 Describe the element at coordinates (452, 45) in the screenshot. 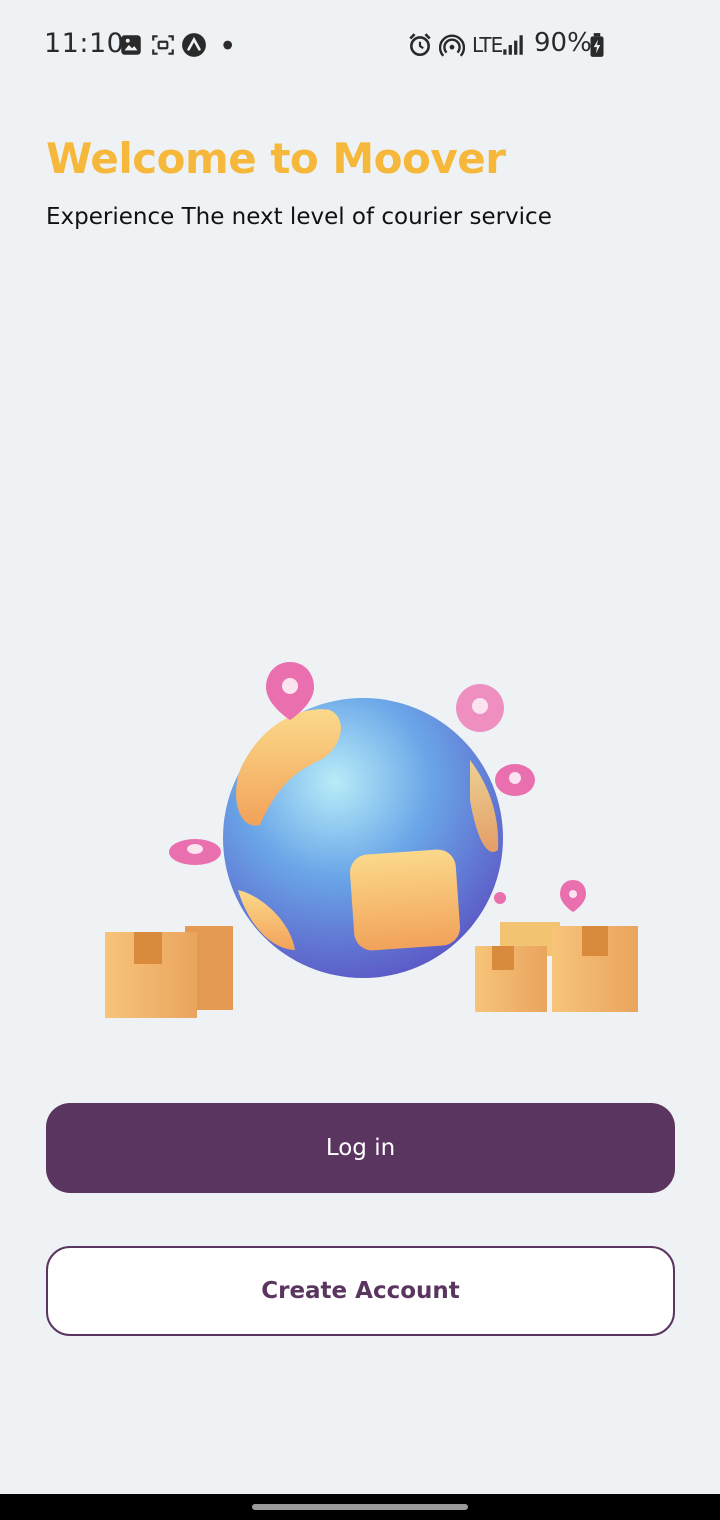

I see `hotspot-icon` at that location.